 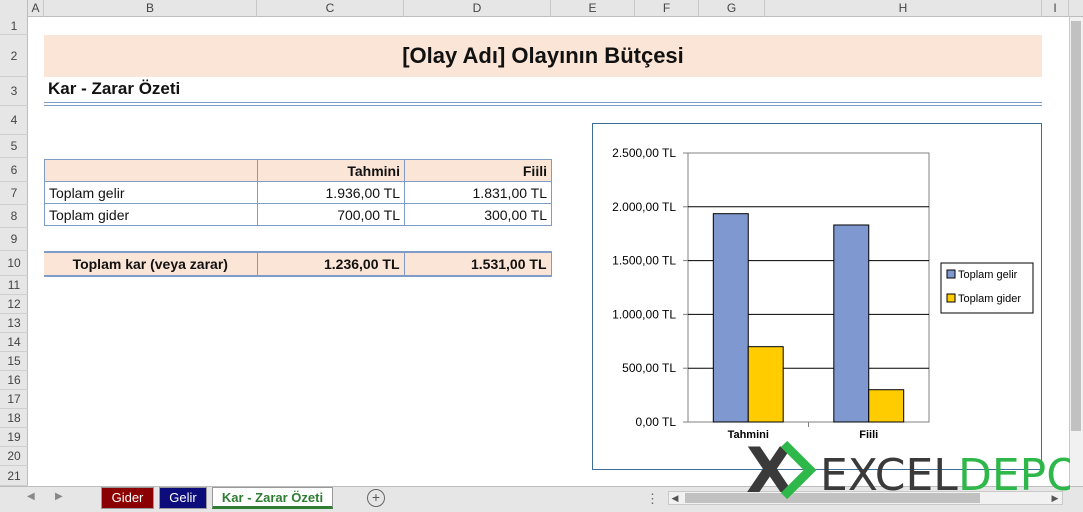 I want to click on sheet-subtitle: Kar - Zarar Özeti, so click(x=114, y=89).